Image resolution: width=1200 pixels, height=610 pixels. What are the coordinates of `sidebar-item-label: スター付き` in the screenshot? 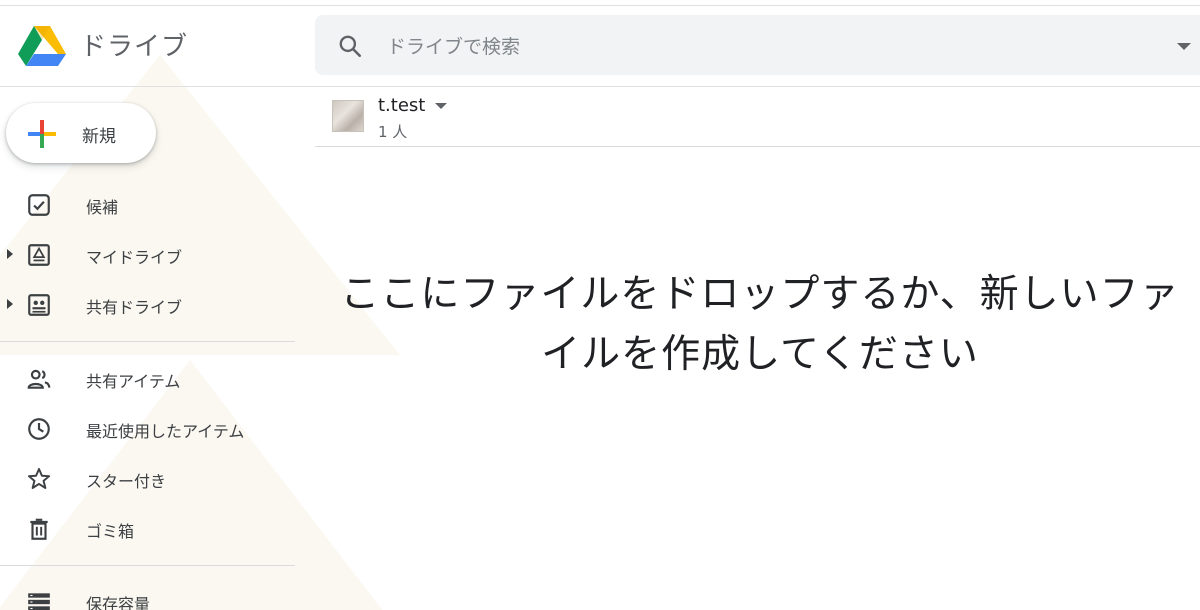 It's located at (126, 481).